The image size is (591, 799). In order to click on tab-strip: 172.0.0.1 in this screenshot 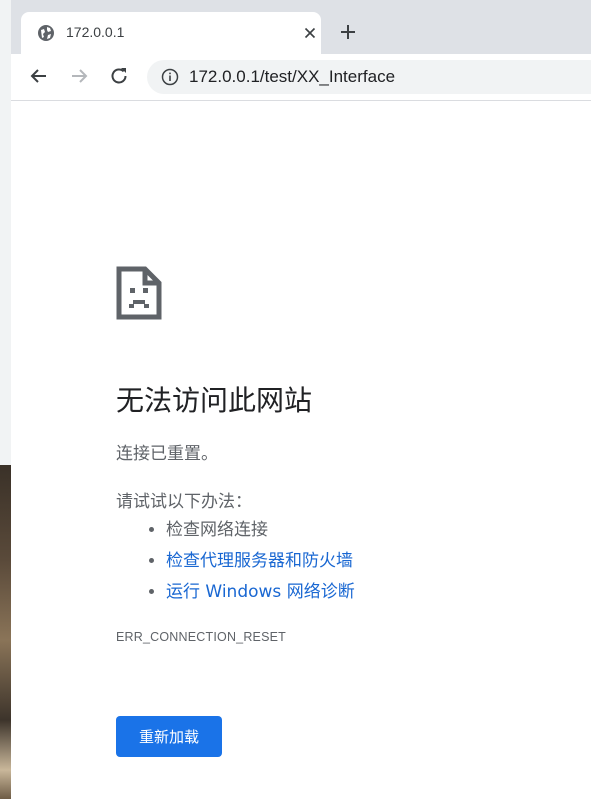, I will do `click(301, 27)`.